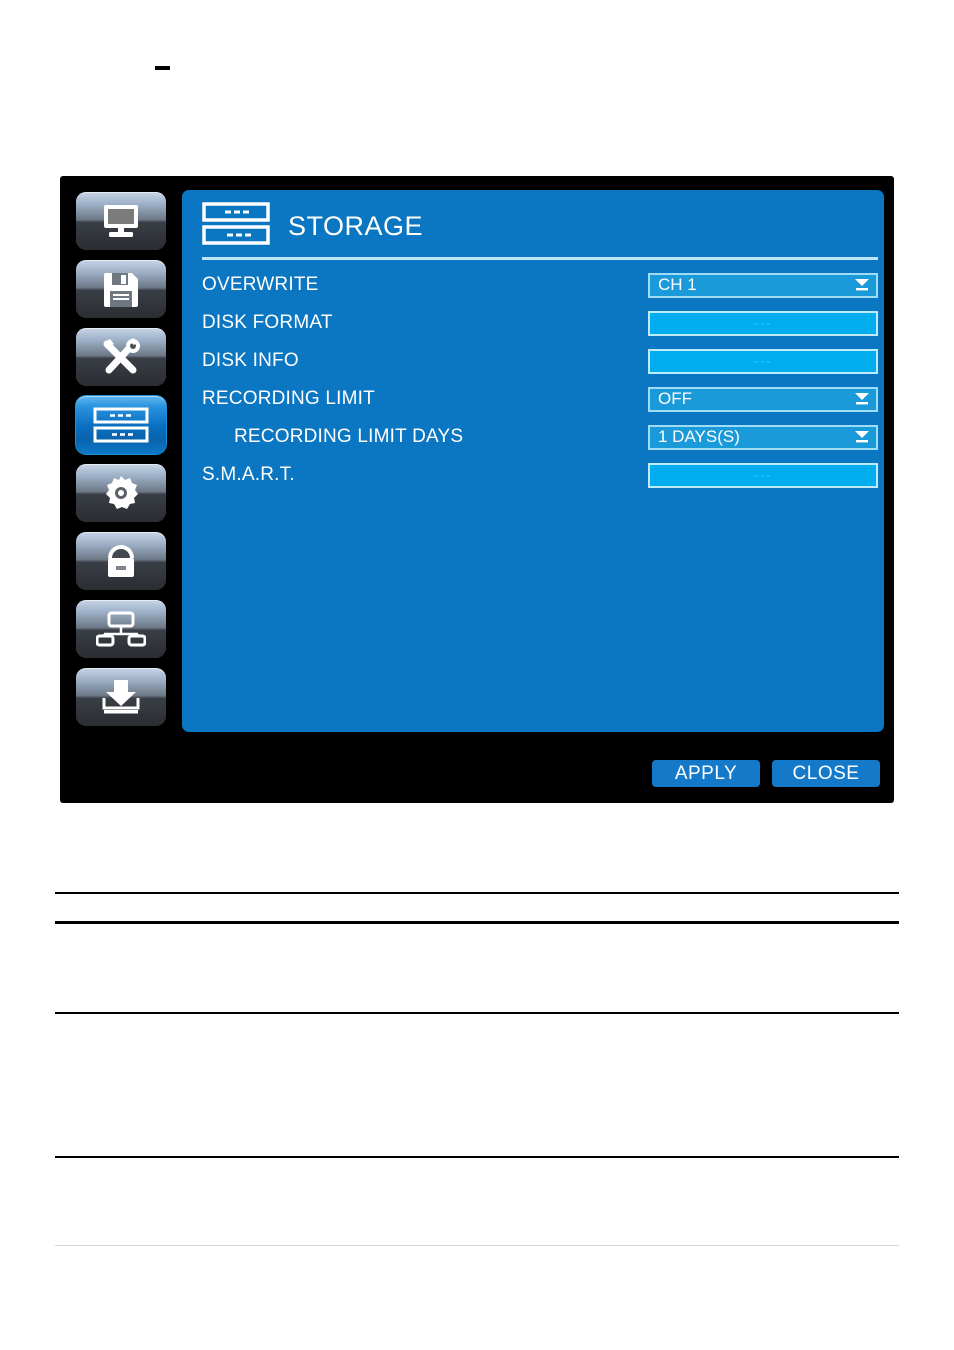 This screenshot has height=1350, width=954. I want to click on row-label: OVERWRITE, so click(260, 284).